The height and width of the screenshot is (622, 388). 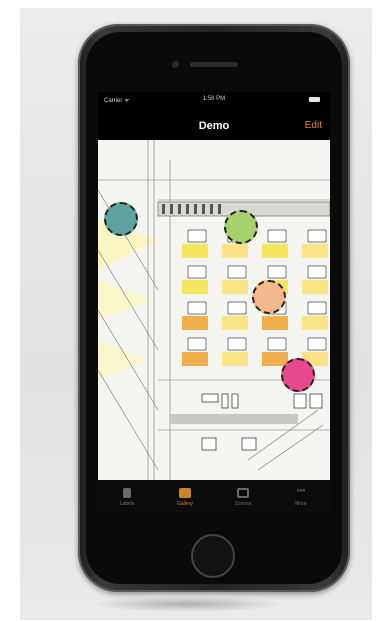 I want to click on tab-label: More, so click(x=301, y=503).